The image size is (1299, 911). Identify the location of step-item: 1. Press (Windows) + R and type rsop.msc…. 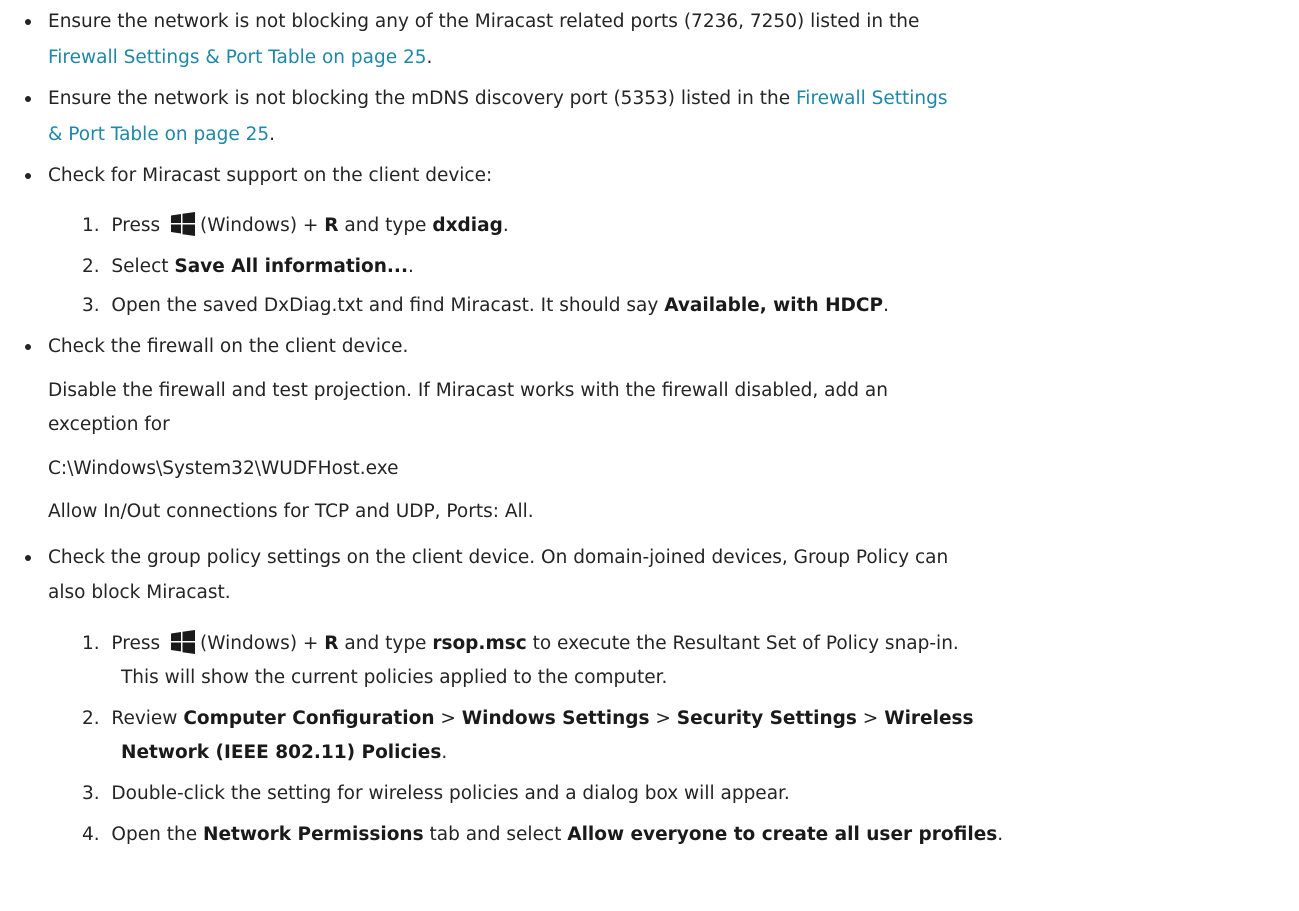
(520, 644).